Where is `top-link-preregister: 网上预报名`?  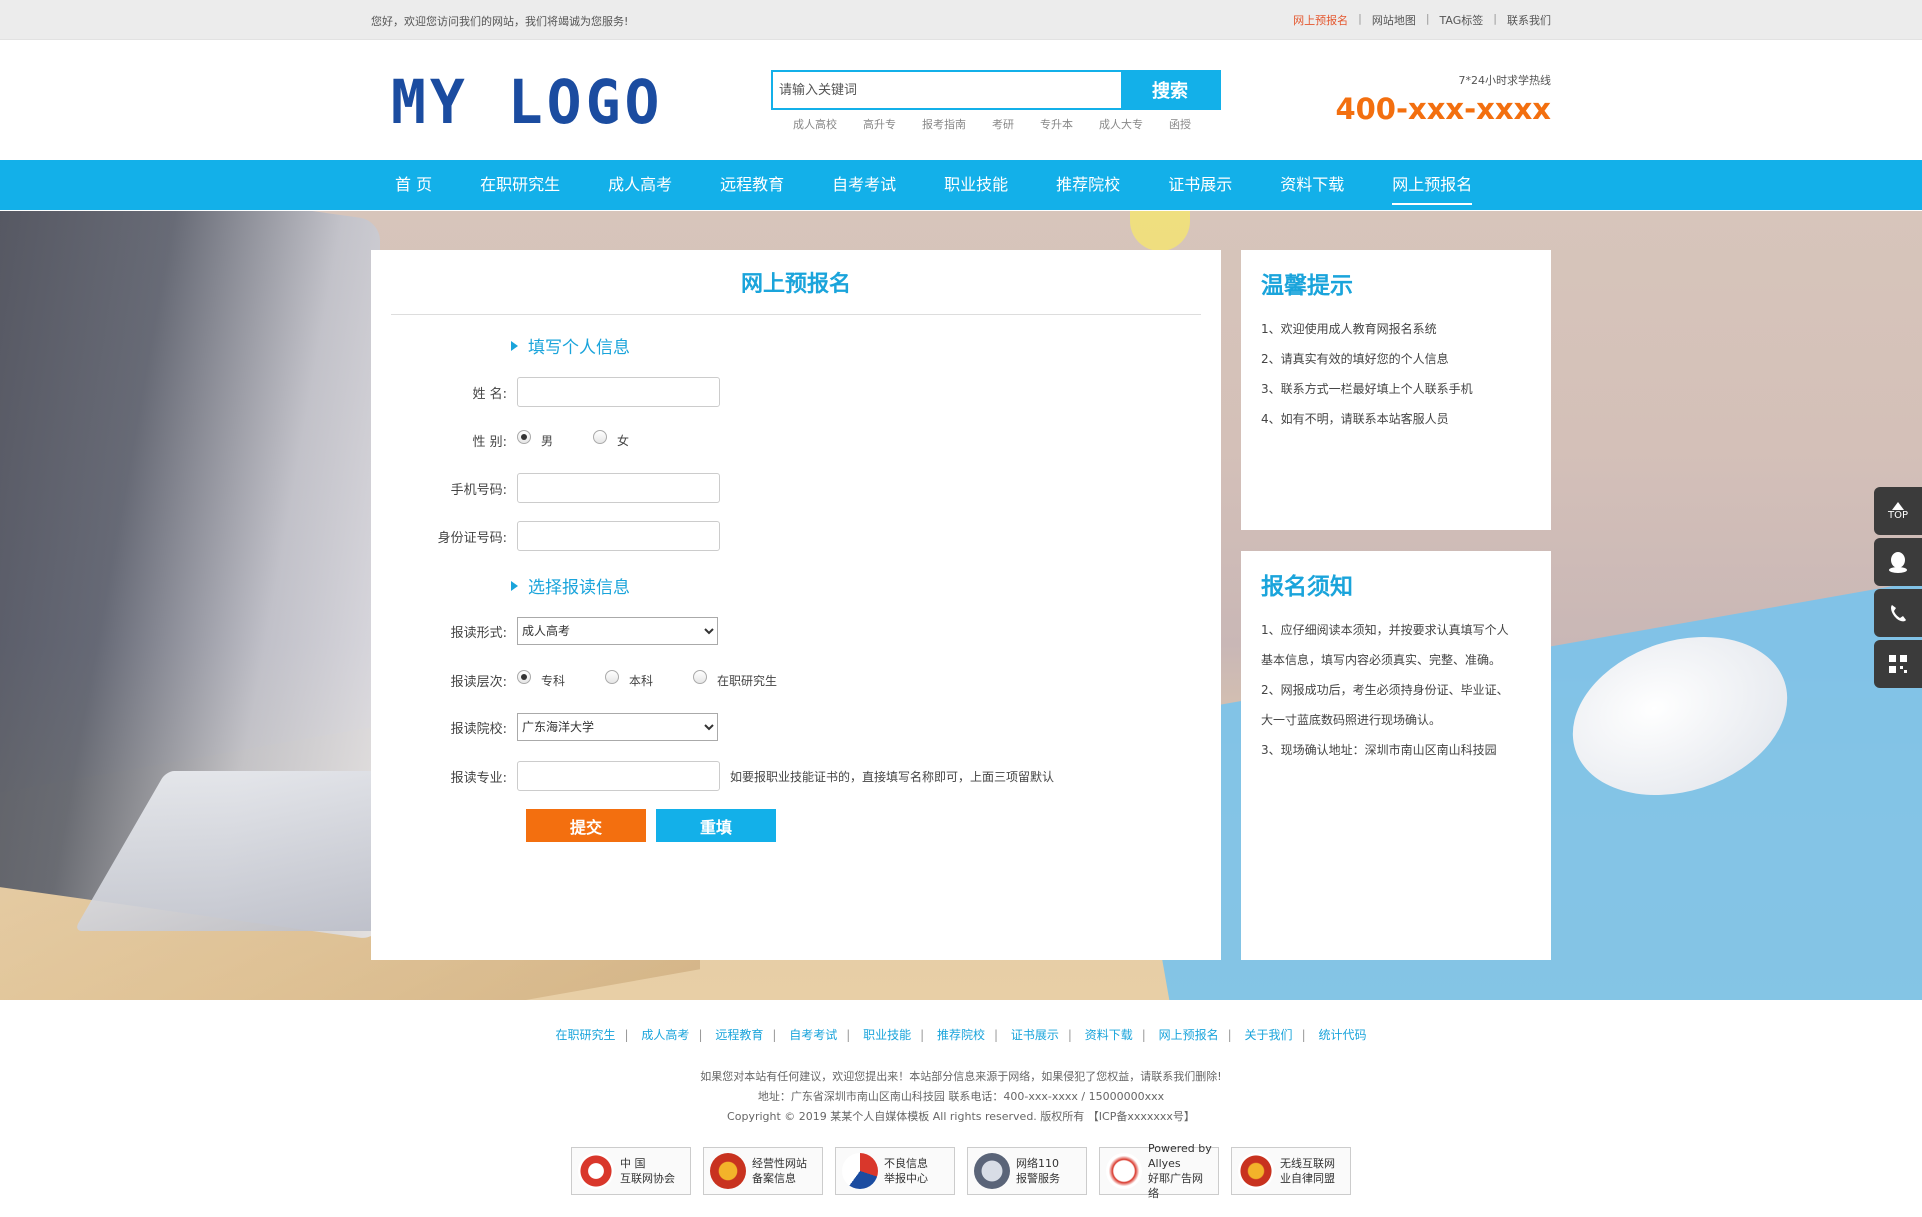 top-link-preregister: 网上预报名 is located at coordinates (1320, 20).